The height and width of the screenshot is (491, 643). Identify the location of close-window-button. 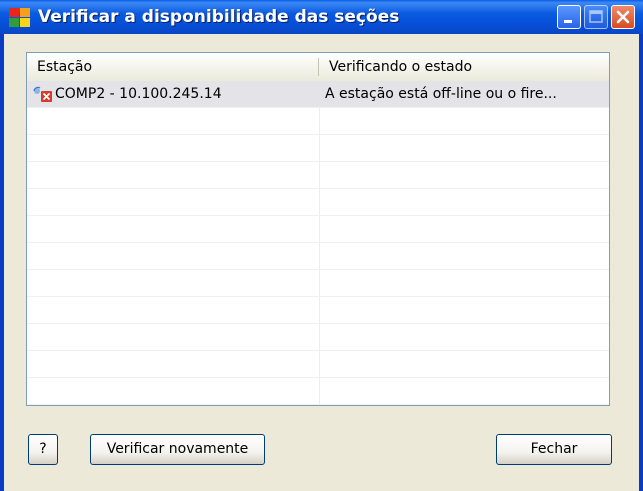
(623, 17).